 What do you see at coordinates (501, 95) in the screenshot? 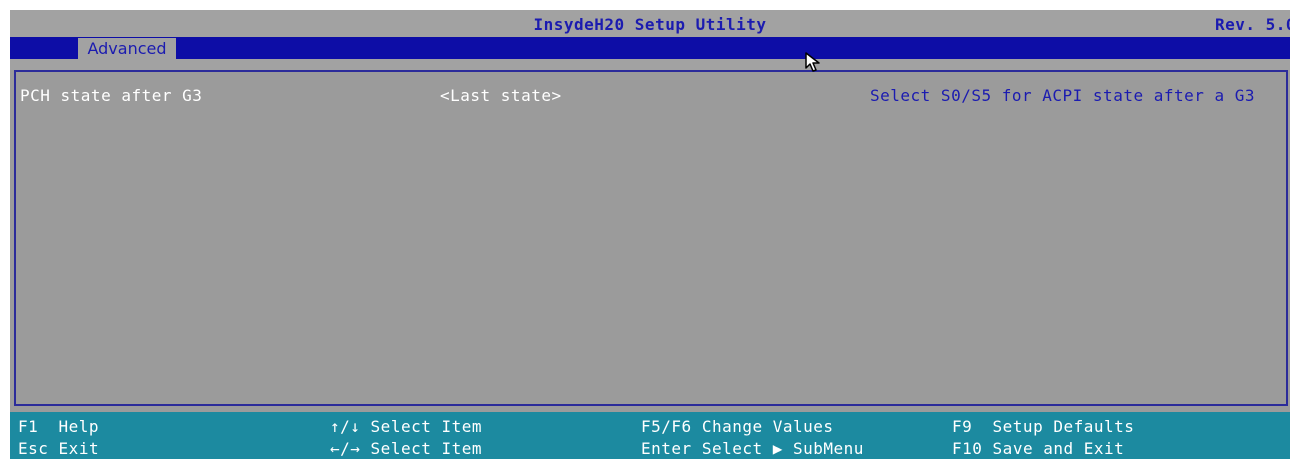
I see `setting-value-pch-state: <Last state>` at bounding box center [501, 95].